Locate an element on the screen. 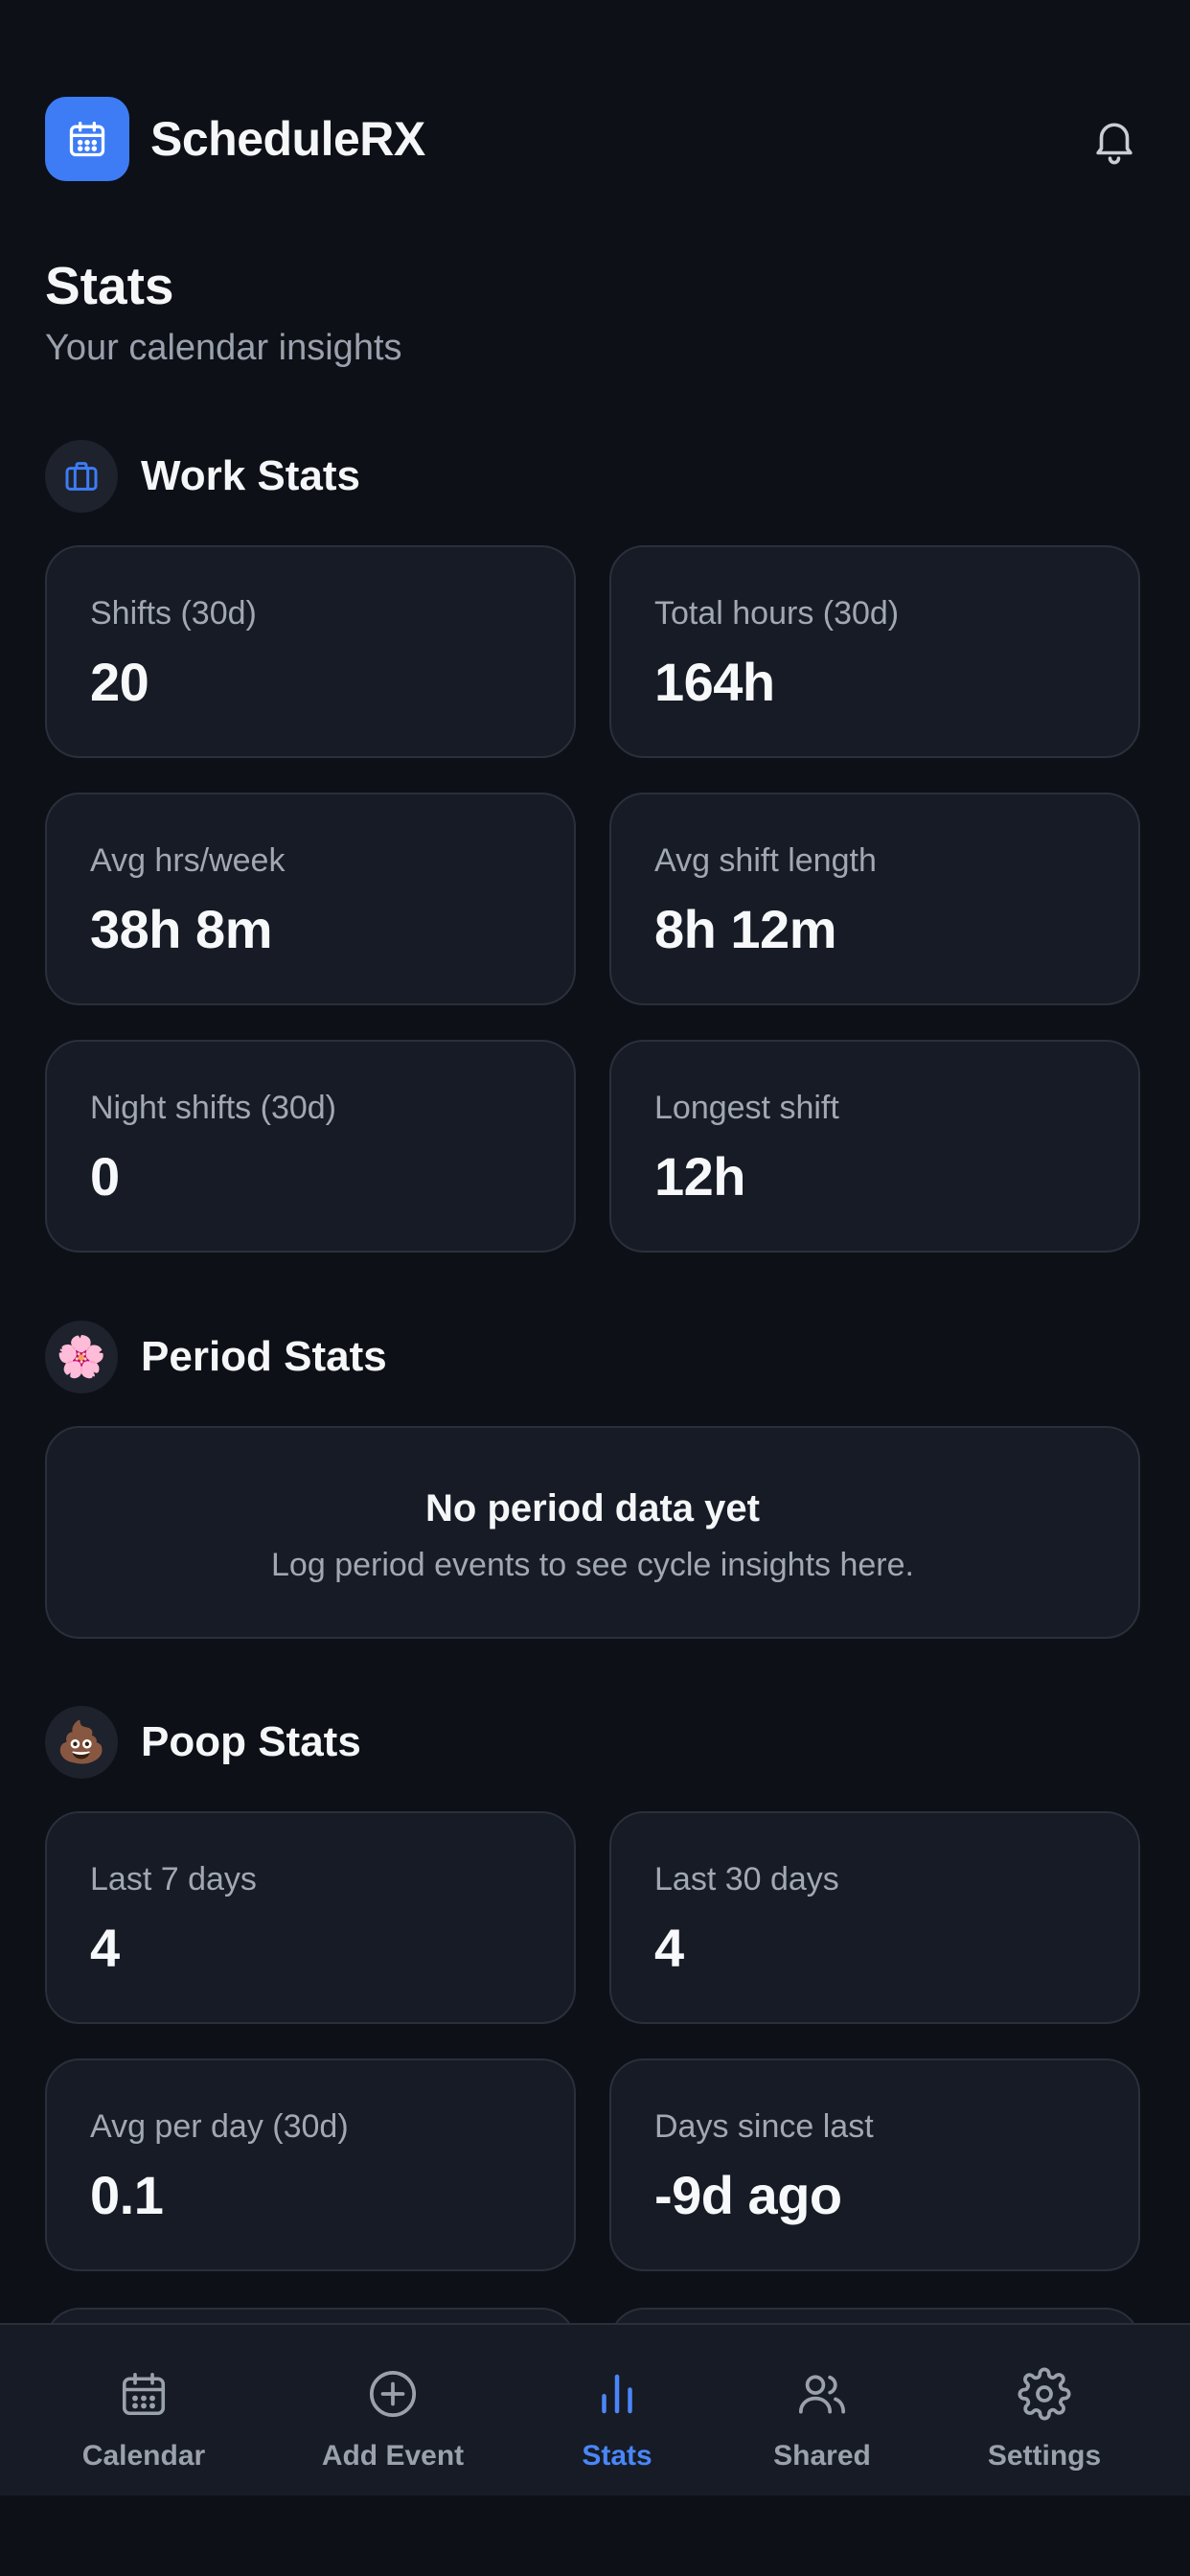  users-icon is located at coordinates (822, 2394).